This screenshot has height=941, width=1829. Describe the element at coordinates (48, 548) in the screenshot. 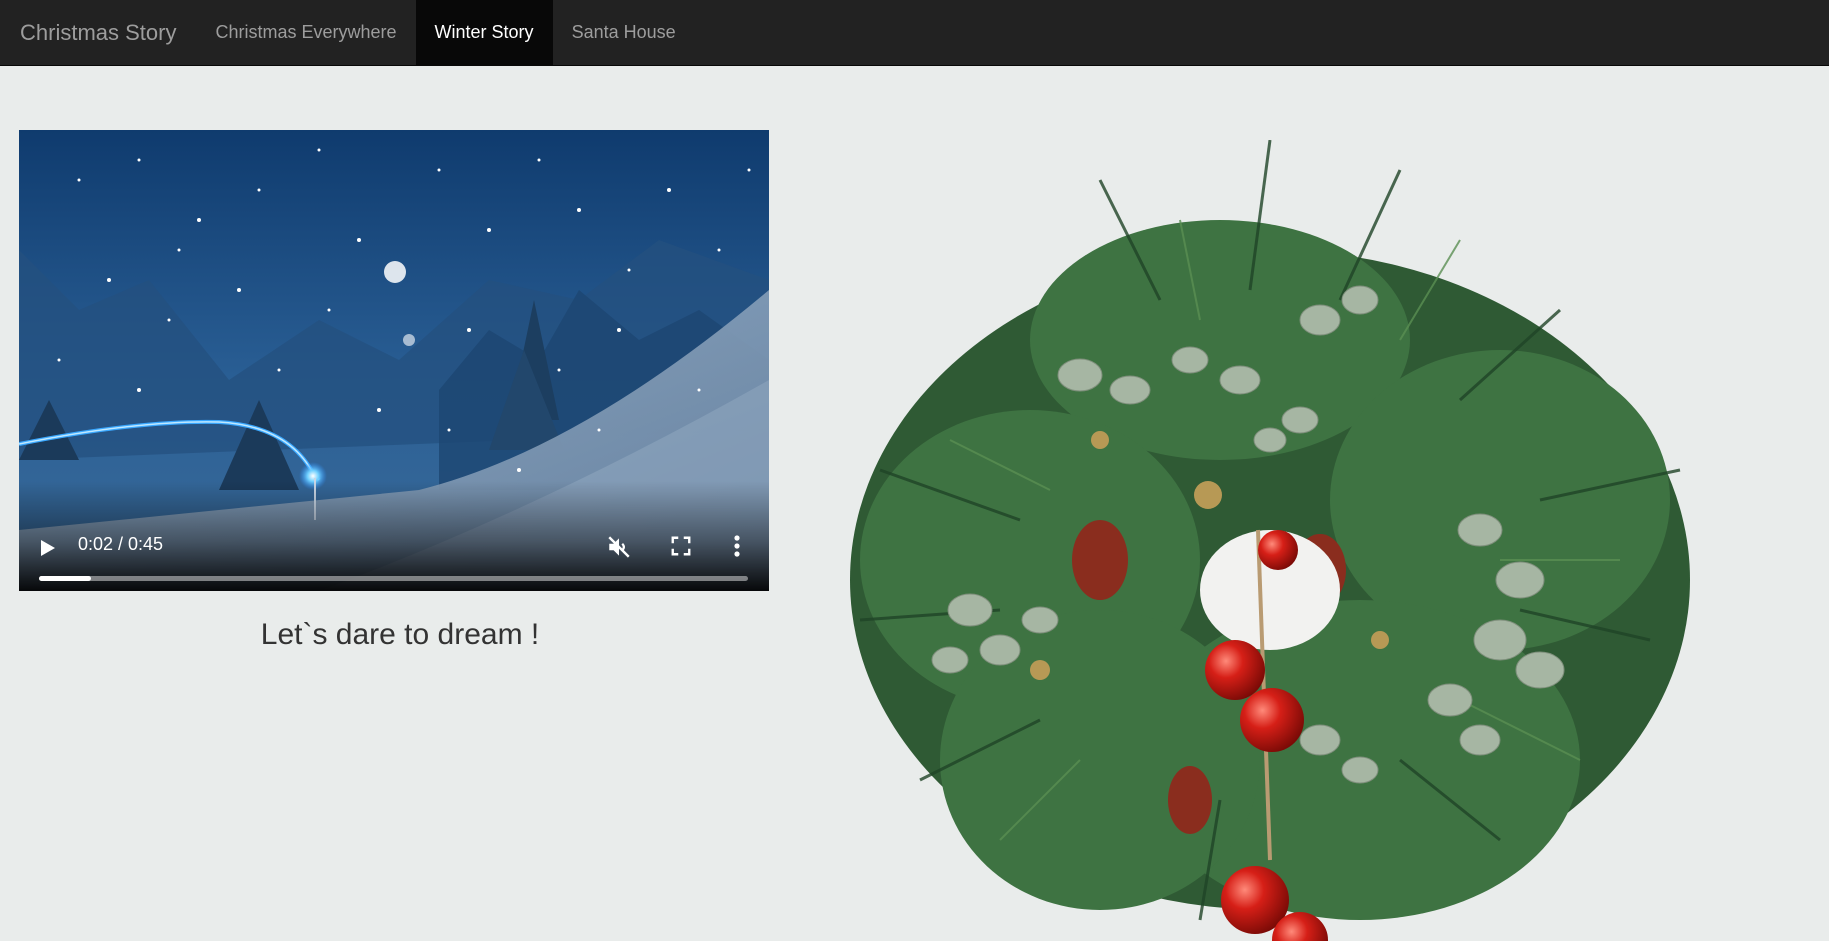

I see `play-icon` at that location.